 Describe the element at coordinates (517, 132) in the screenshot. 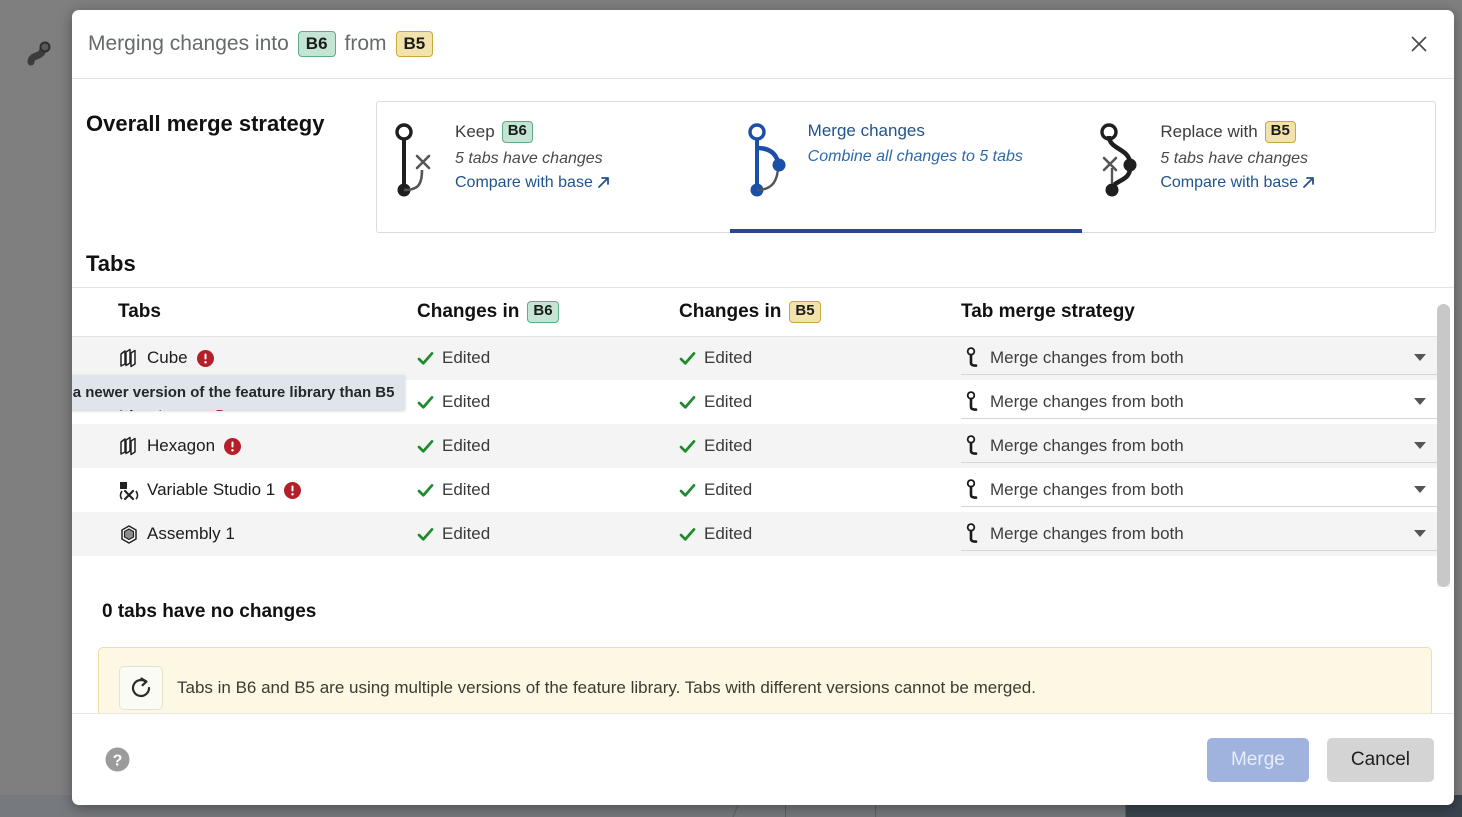

I see `strategy-option-badge: B6` at that location.